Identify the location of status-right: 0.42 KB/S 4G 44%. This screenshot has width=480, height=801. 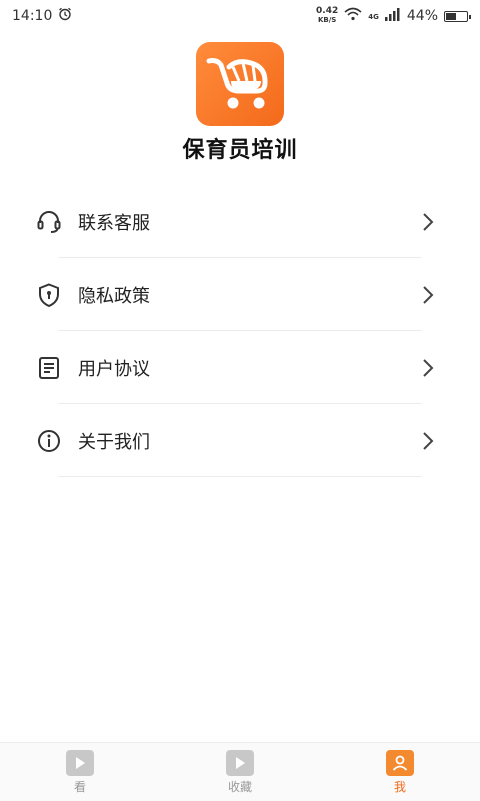
(393, 16).